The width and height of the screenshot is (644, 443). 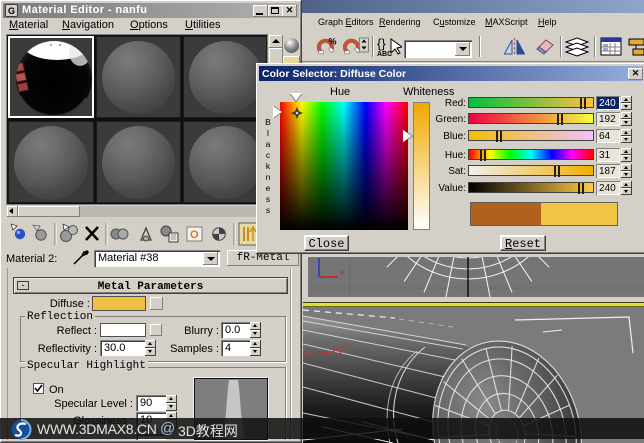 What do you see at coordinates (384, 54) in the screenshot?
I see `svg-text: ABC` at bounding box center [384, 54].